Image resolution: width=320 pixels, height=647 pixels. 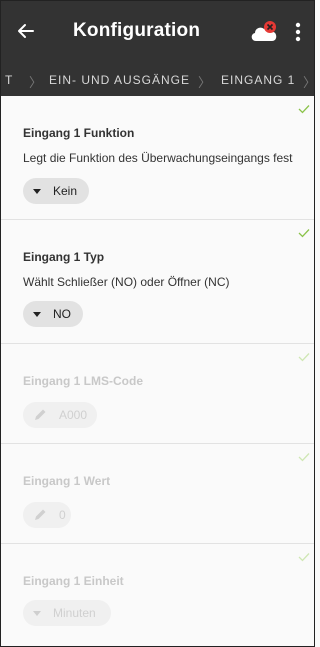 I want to click on dropdown-value: NO, so click(x=62, y=314).